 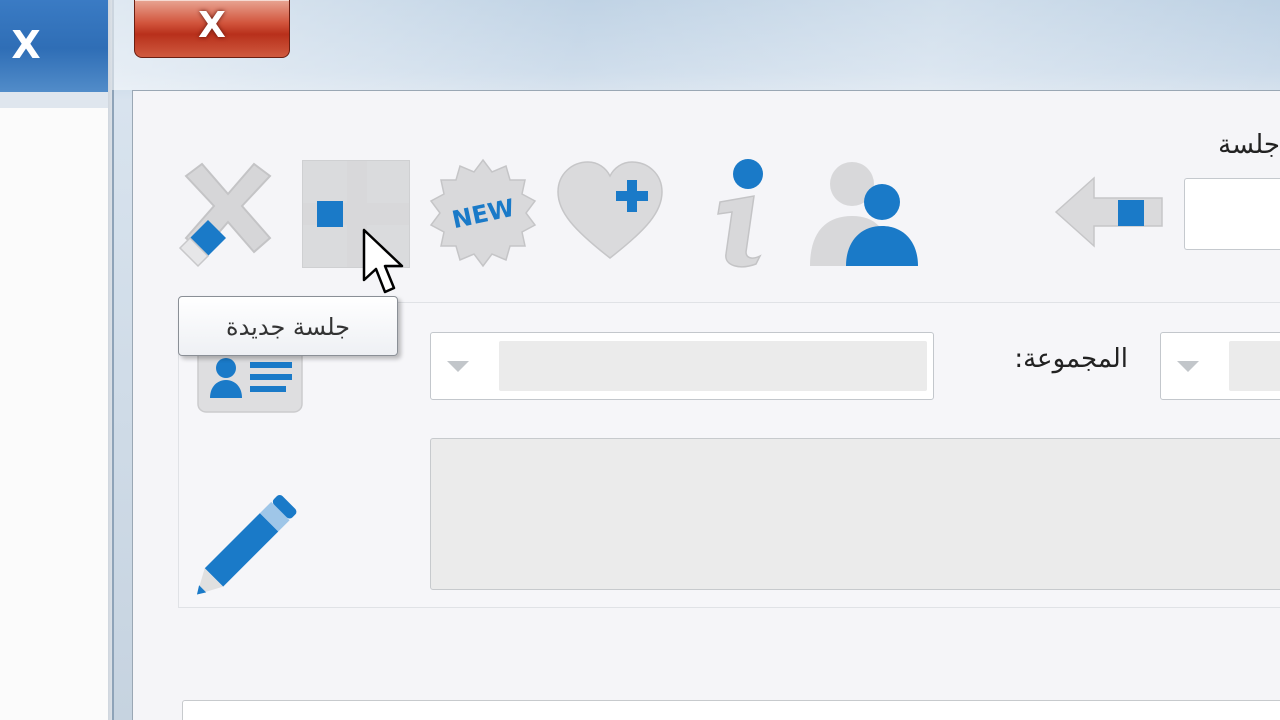 I want to click on close-icon: X, so click(x=212, y=25).